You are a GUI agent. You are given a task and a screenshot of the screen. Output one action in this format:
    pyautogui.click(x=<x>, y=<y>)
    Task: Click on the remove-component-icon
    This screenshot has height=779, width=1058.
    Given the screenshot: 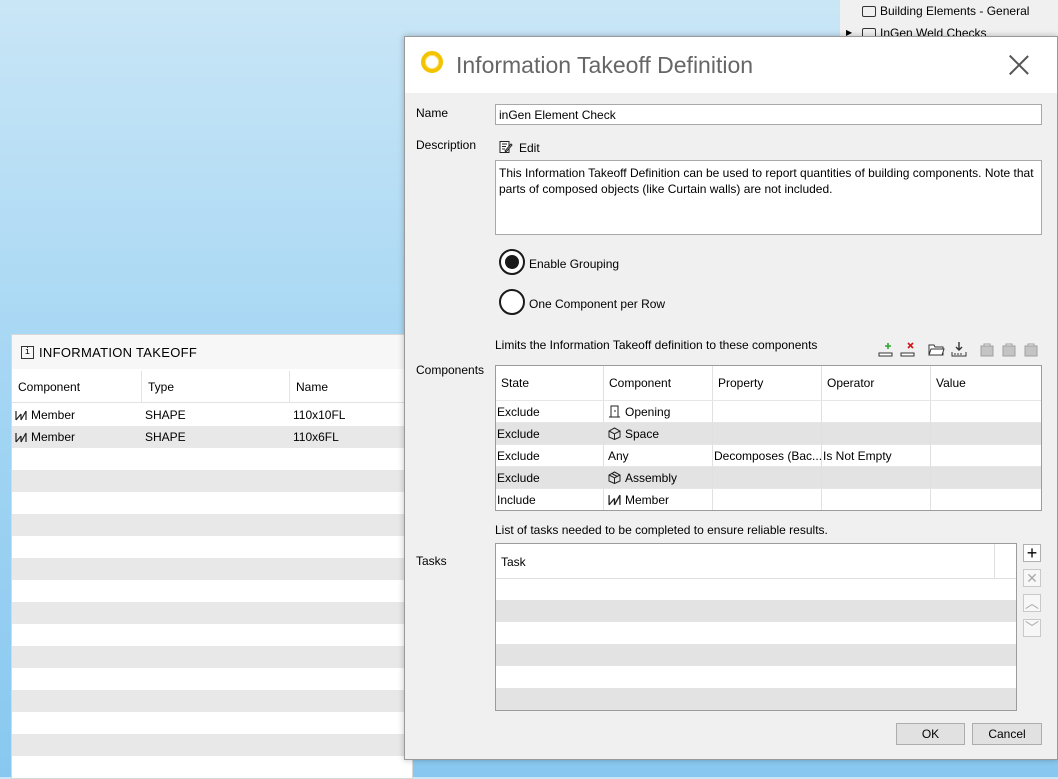 What is the action you would take?
    pyautogui.click(x=909, y=349)
    